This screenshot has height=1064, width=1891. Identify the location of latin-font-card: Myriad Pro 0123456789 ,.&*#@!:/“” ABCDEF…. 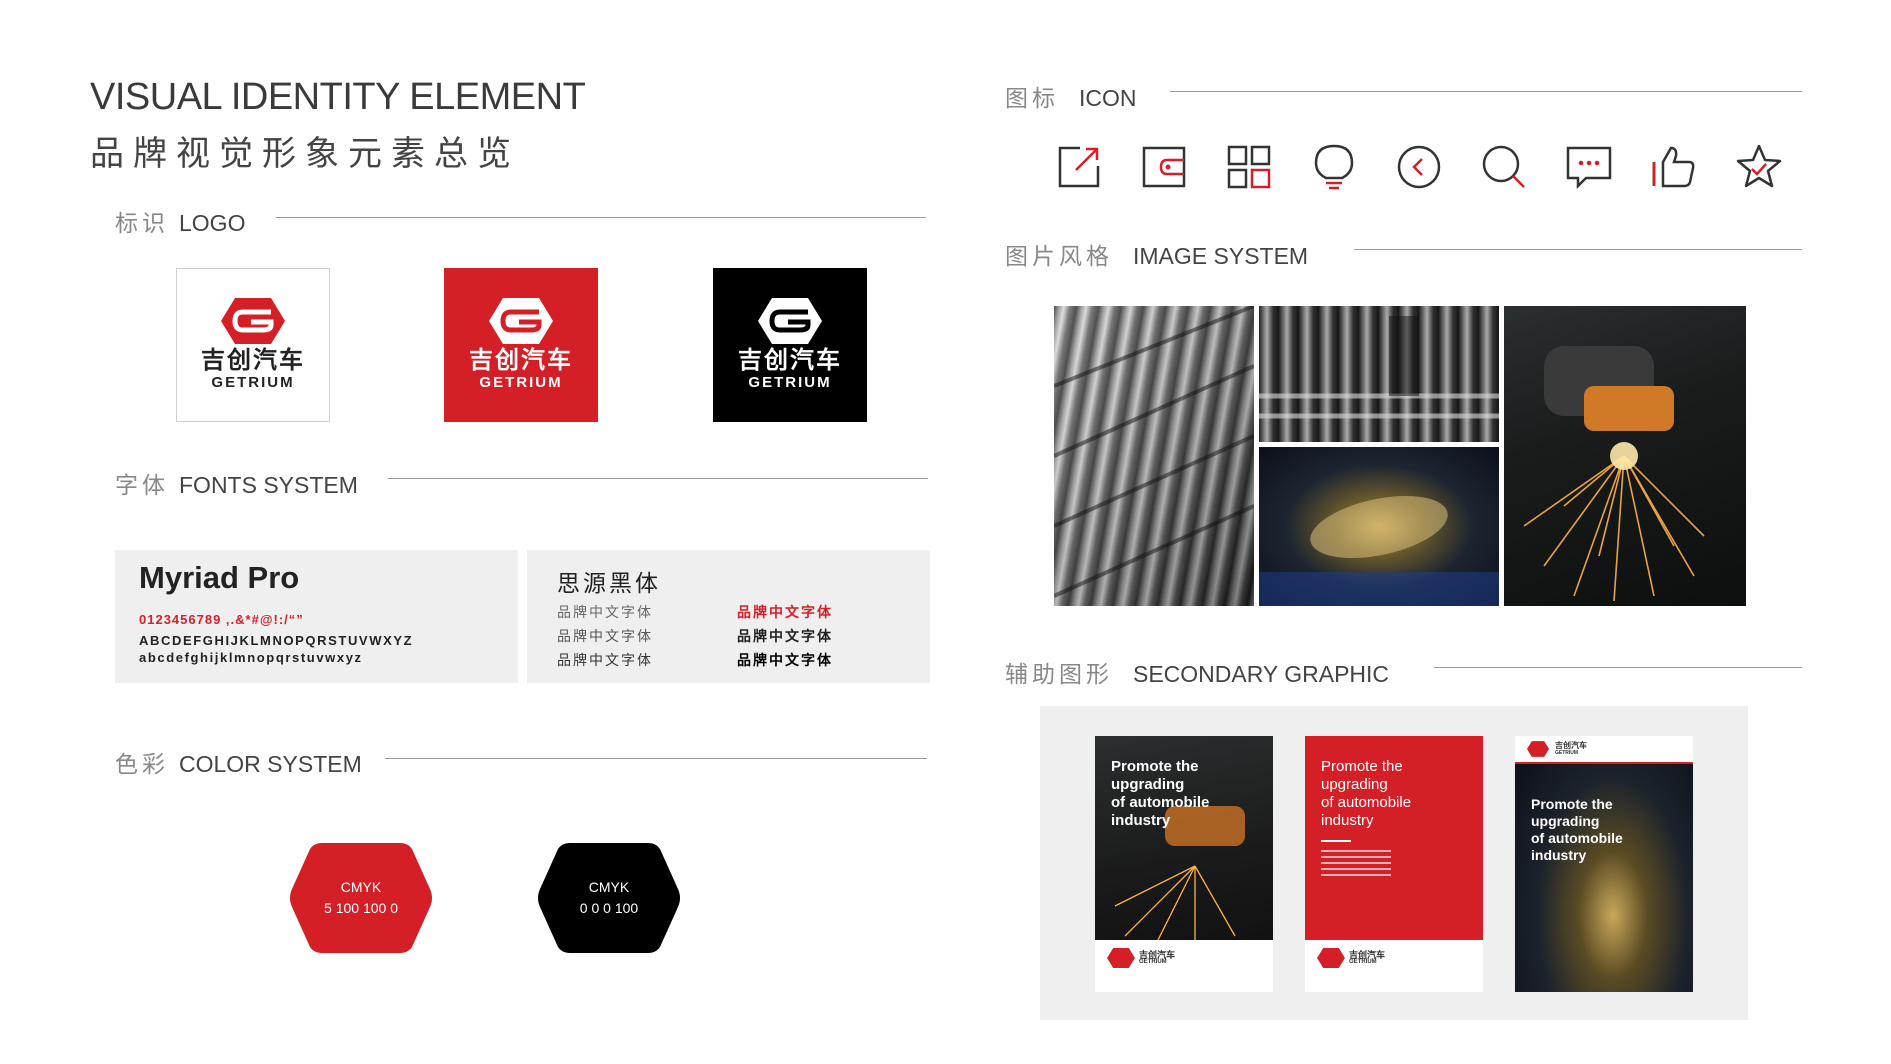
(316, 616).